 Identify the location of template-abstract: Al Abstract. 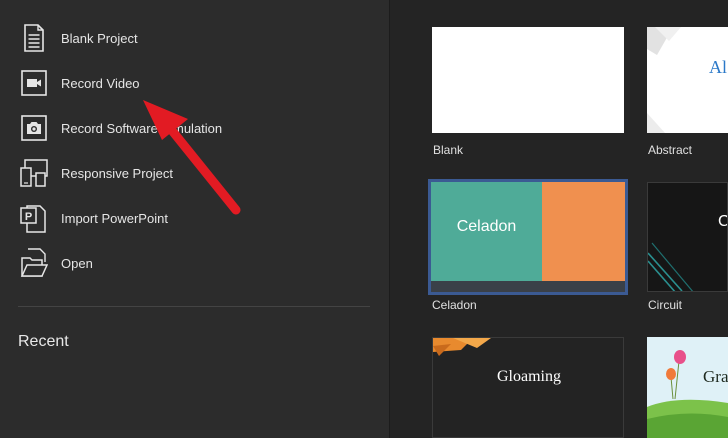
(687, 93).